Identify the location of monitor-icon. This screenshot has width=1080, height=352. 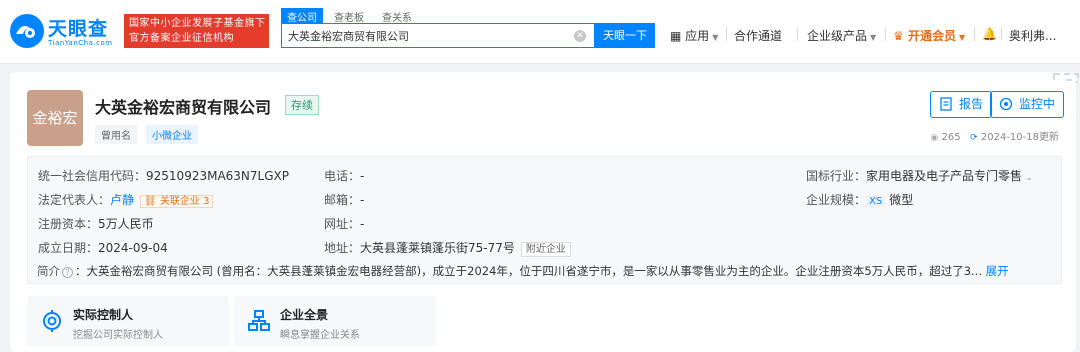
(1006, 104).